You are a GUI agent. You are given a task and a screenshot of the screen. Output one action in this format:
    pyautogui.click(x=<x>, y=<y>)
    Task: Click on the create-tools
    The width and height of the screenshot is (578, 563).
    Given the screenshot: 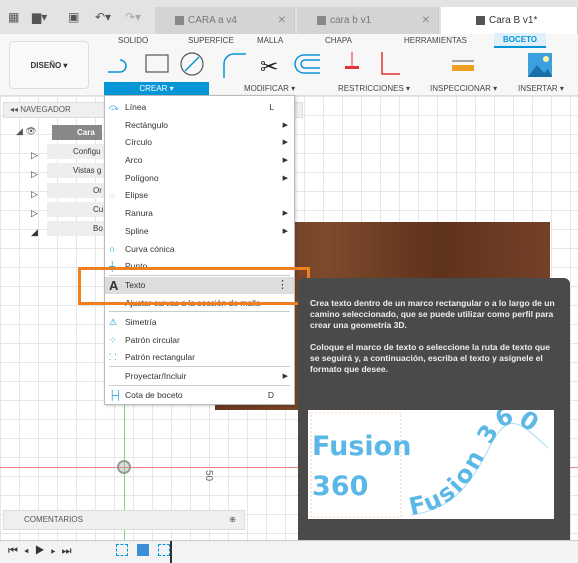 What is the action you would take?
    pyautogui.click(x=156, y=65)
    